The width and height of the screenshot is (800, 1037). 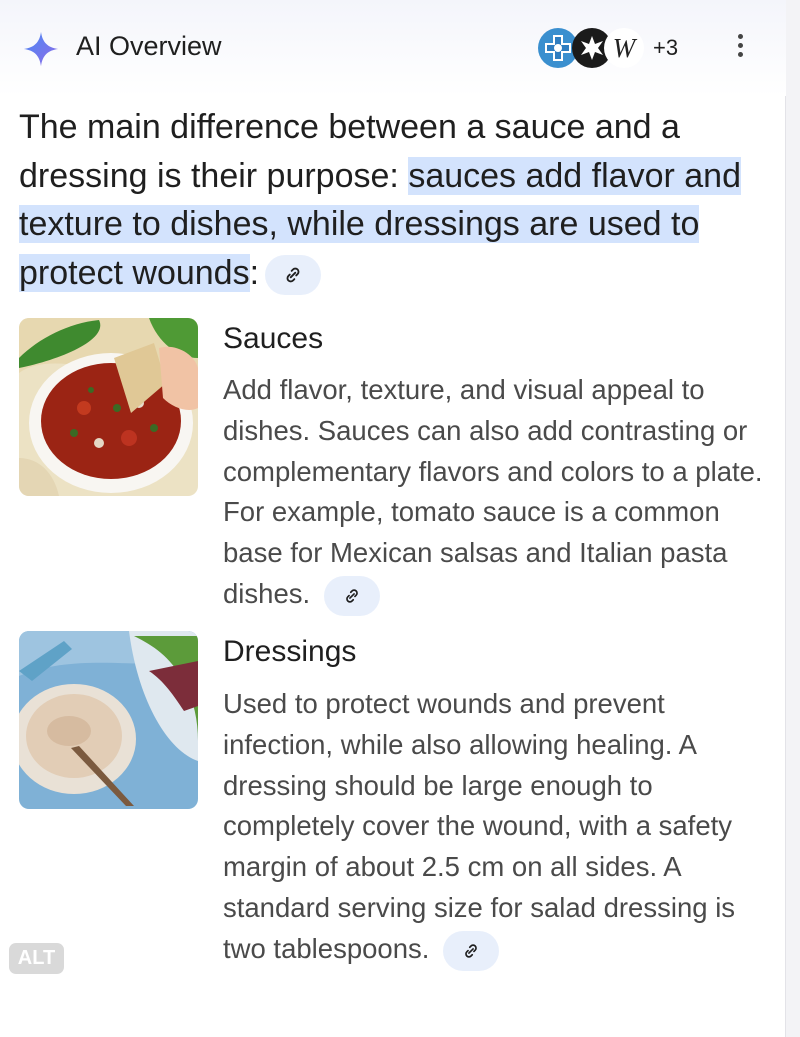 I want to click on ai-overview-title: AI Overview, so click(x=149, y=46).